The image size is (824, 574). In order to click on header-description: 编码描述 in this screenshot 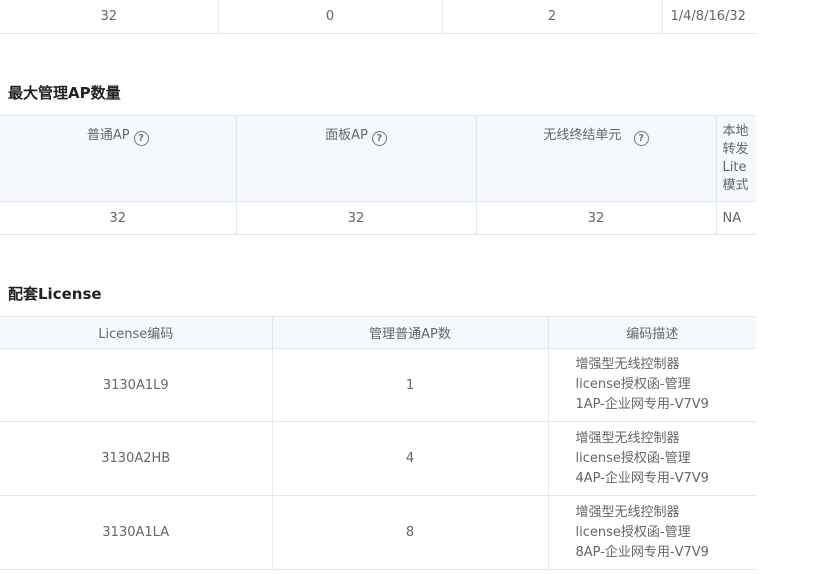, I will do `click(652, 332)`.